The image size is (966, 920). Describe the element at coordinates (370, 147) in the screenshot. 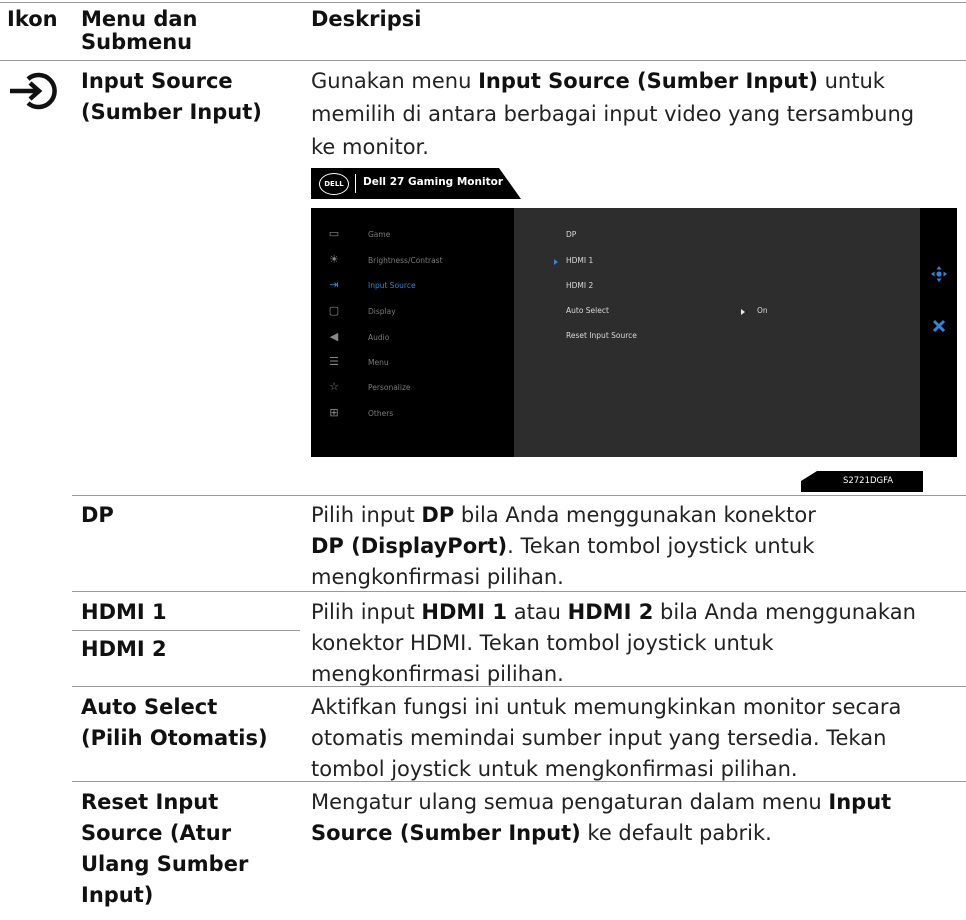

I see `main-description-line3: ke monitor.` at that location.